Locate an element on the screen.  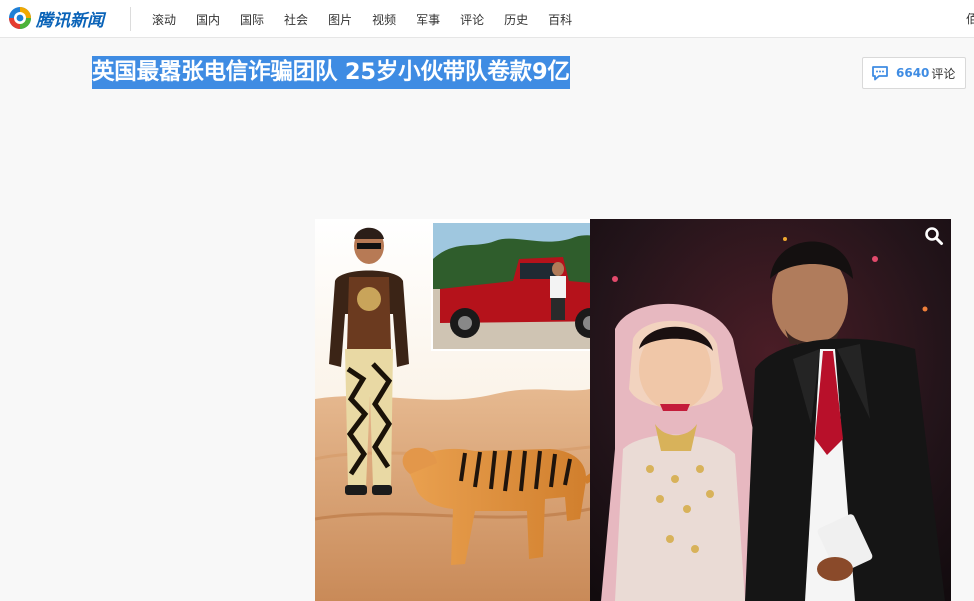
top-nav-bar: 腾讯新闻 滚动 国内 国际 社会 图片 视频 军事 评论 历史 百科 佰 is located at coordinates (487, 19).